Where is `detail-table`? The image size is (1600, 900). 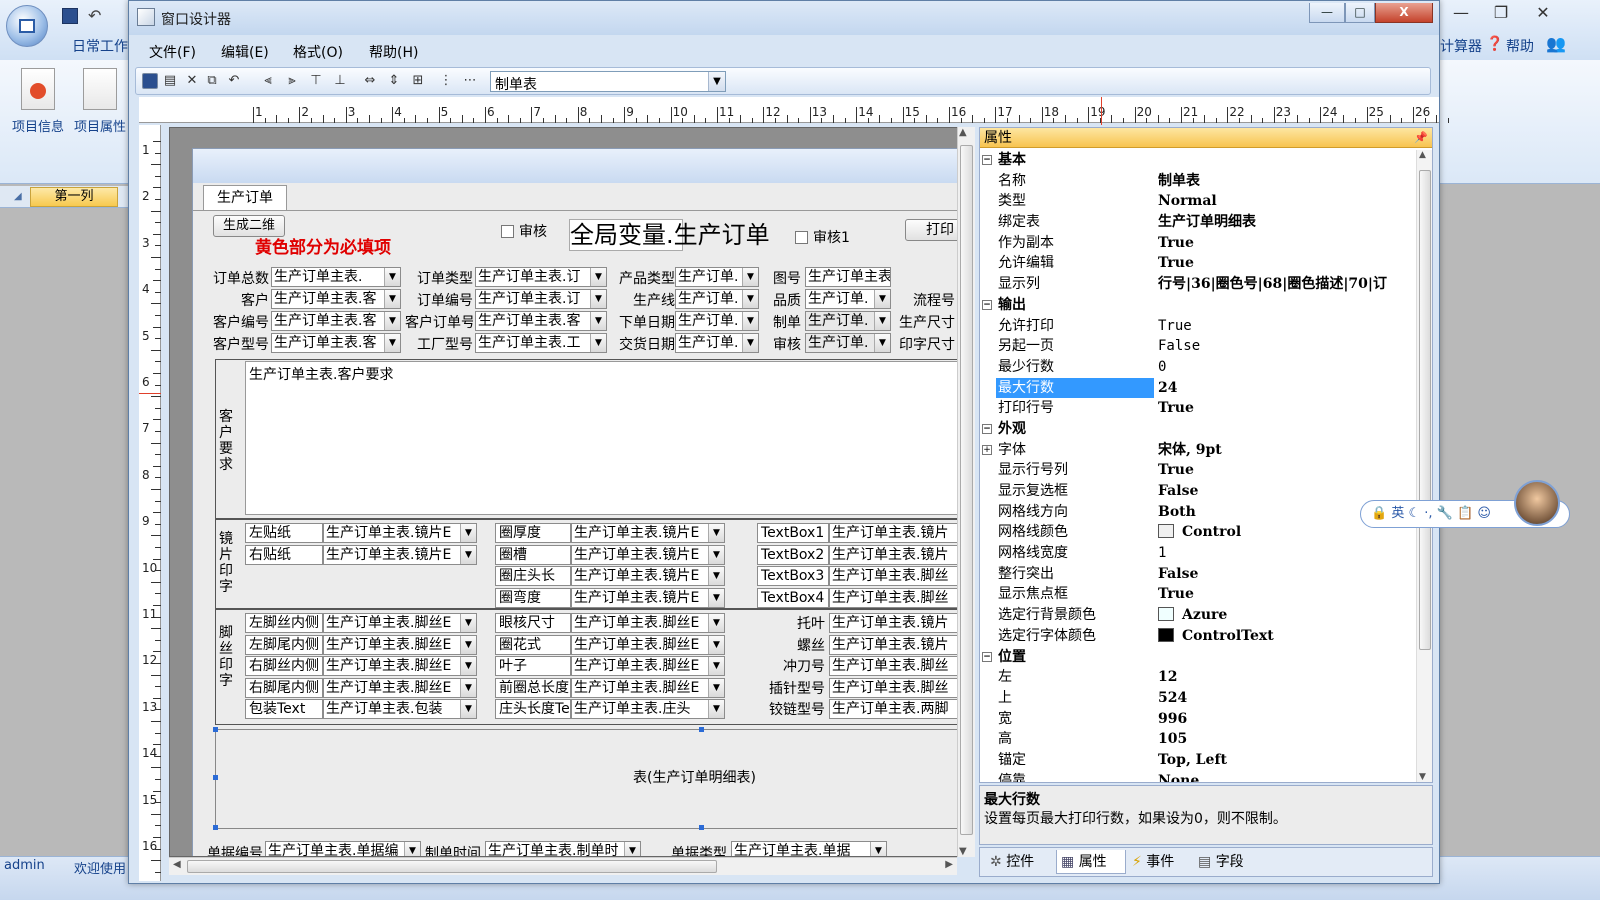
detail-table is located at coordinates (593, 779).